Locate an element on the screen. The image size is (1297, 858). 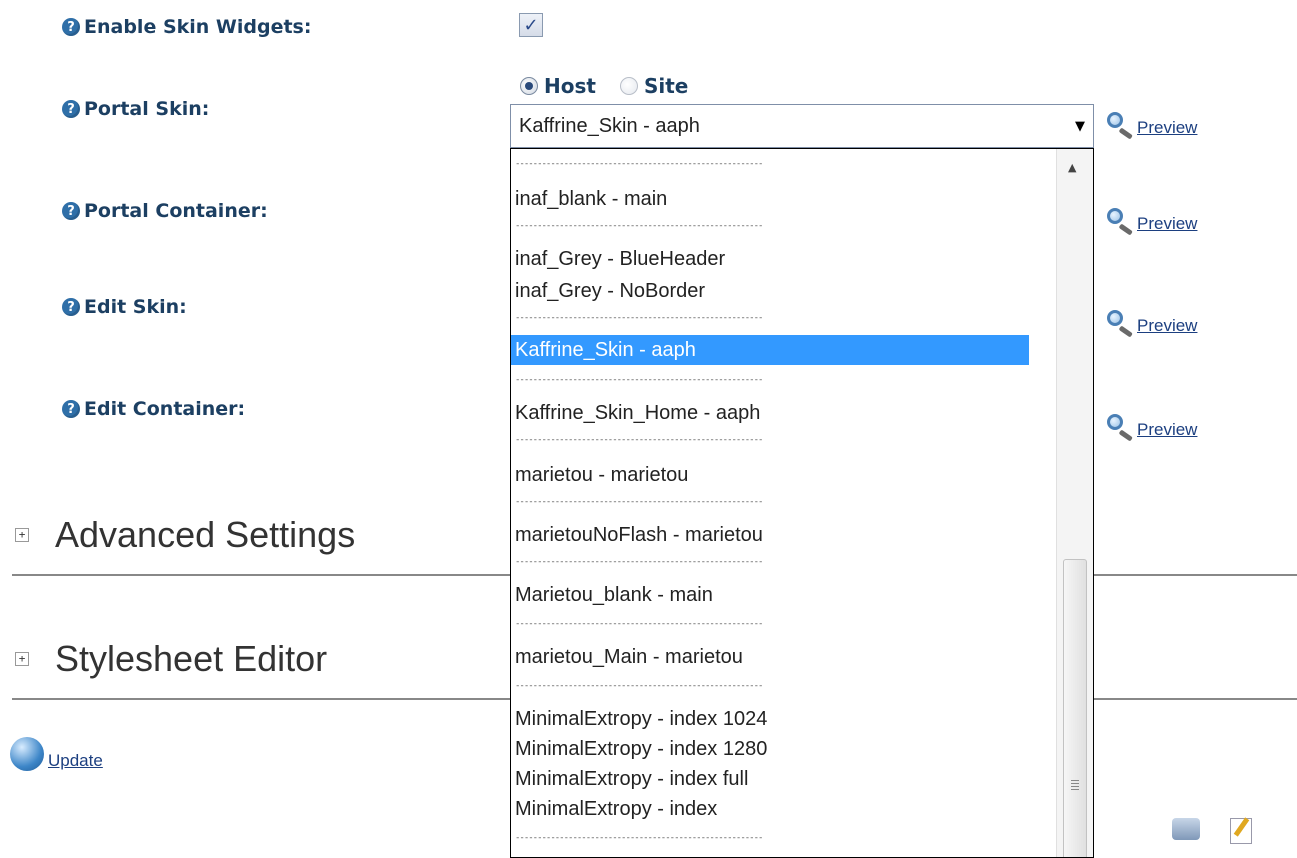
edit-skin-label: ? Edit Skin: is located at coordinates (124, 307).